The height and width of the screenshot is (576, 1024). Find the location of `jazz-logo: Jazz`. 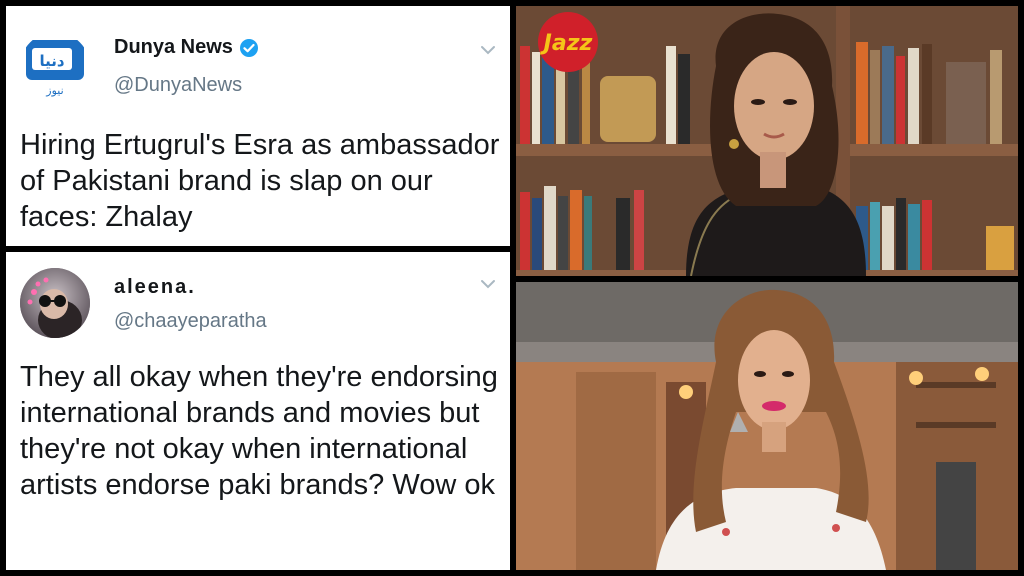

jazz-logo: Jazz is located at coordinates (566, 43).